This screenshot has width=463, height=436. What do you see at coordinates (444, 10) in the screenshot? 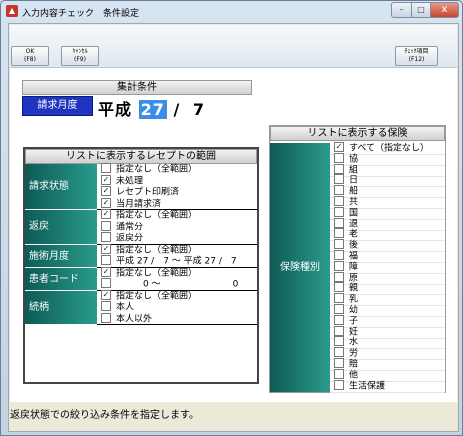
I see `close-button: x` at bounding box center [444, 10].